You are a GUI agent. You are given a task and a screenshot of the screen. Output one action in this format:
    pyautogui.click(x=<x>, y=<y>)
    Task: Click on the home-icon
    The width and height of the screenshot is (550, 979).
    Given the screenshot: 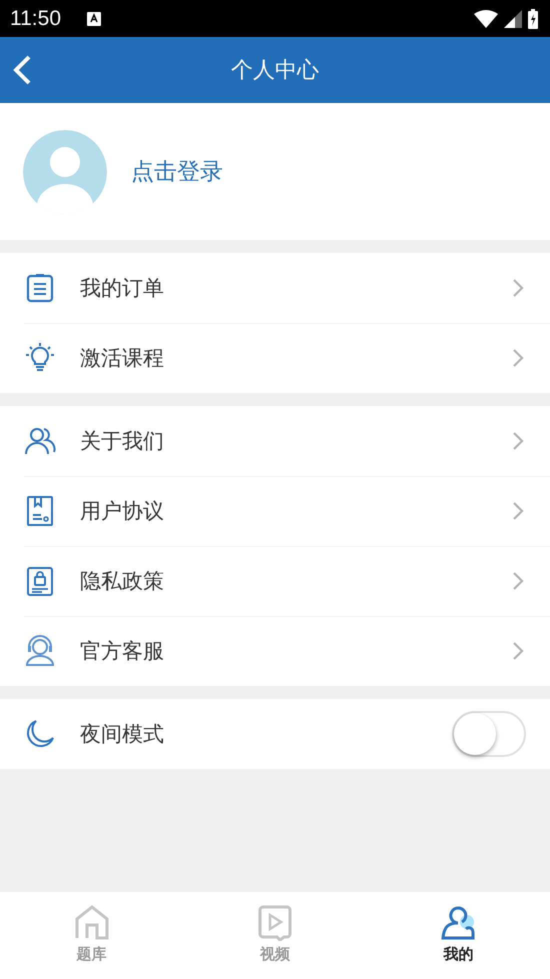 What is the action you would take?
    pyautogui.click(x=92, y=923)
    